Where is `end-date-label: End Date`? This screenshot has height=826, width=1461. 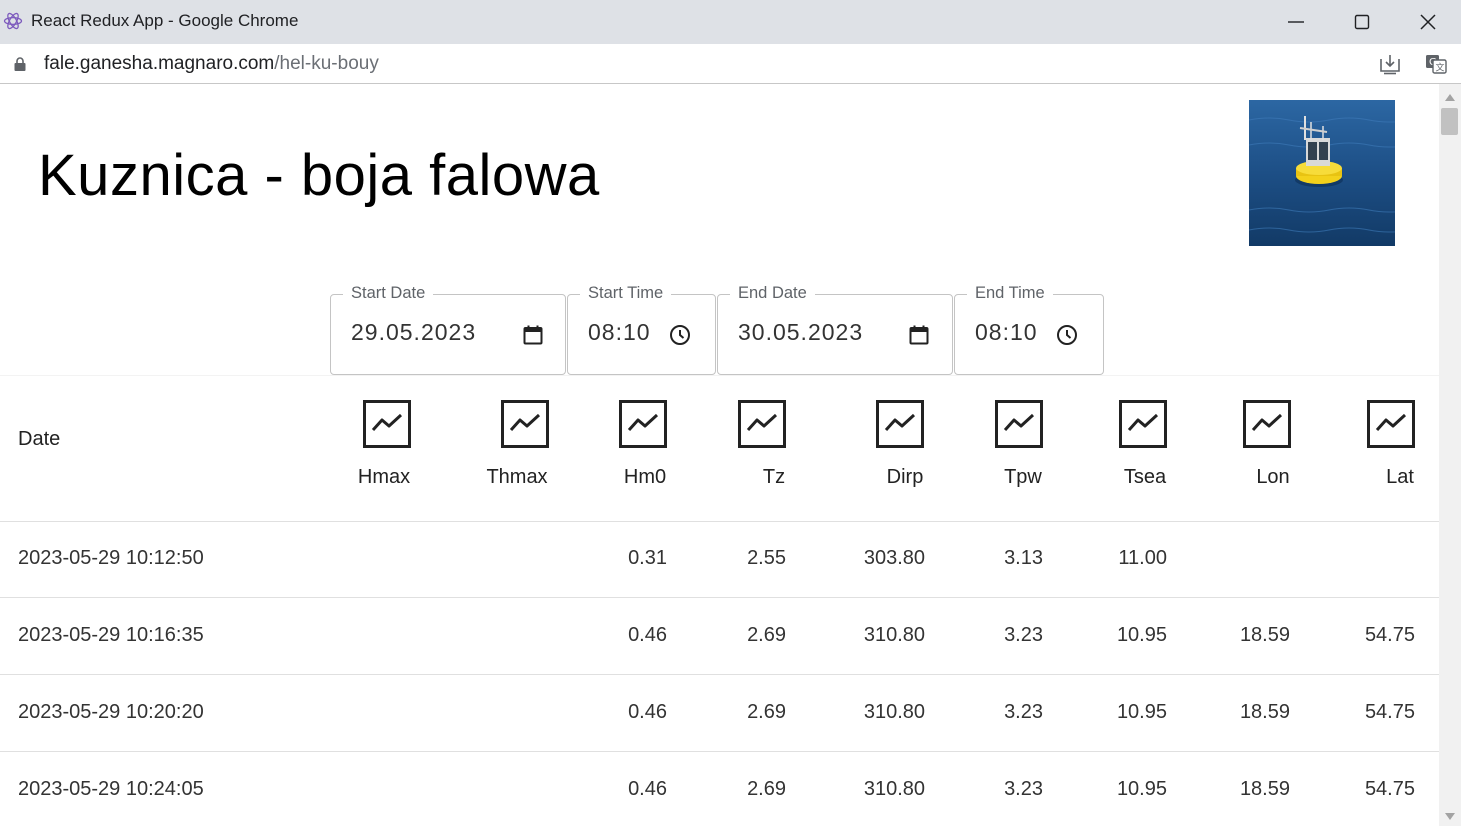 end-date-label: End Date is located at coordinates (772, 293).